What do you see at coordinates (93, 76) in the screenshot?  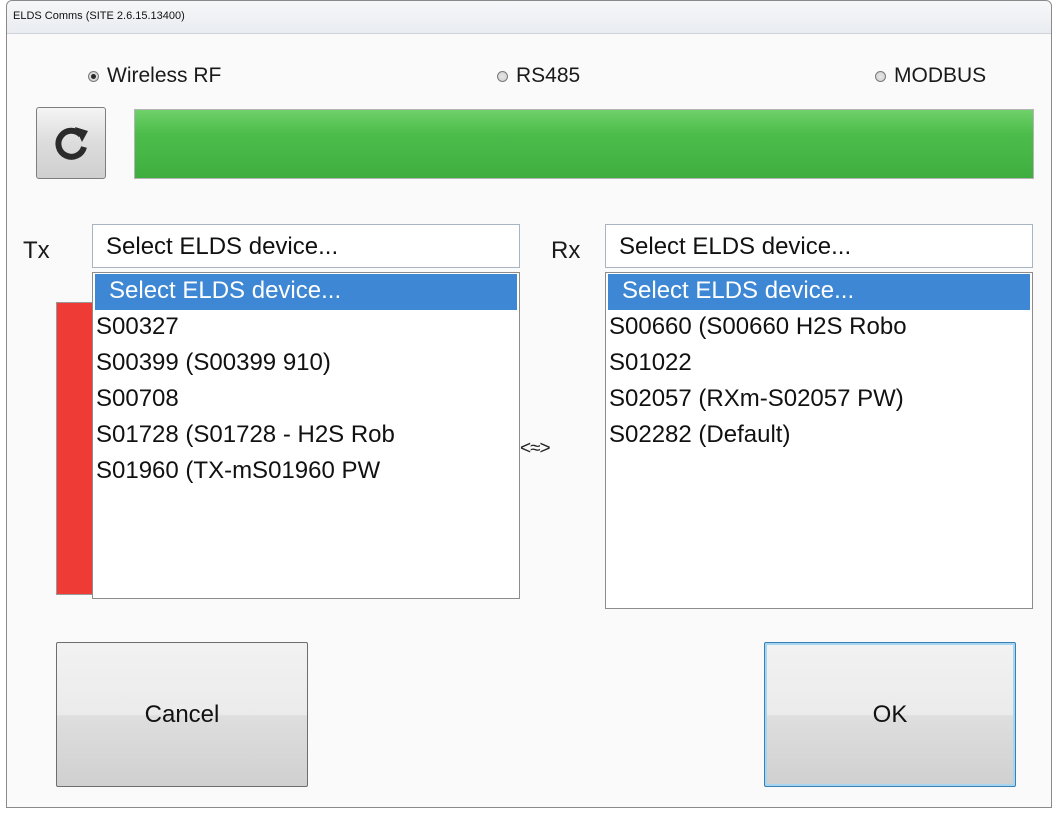 I see `radio-wireless-rf-dot` at bounding box center [93, 76].